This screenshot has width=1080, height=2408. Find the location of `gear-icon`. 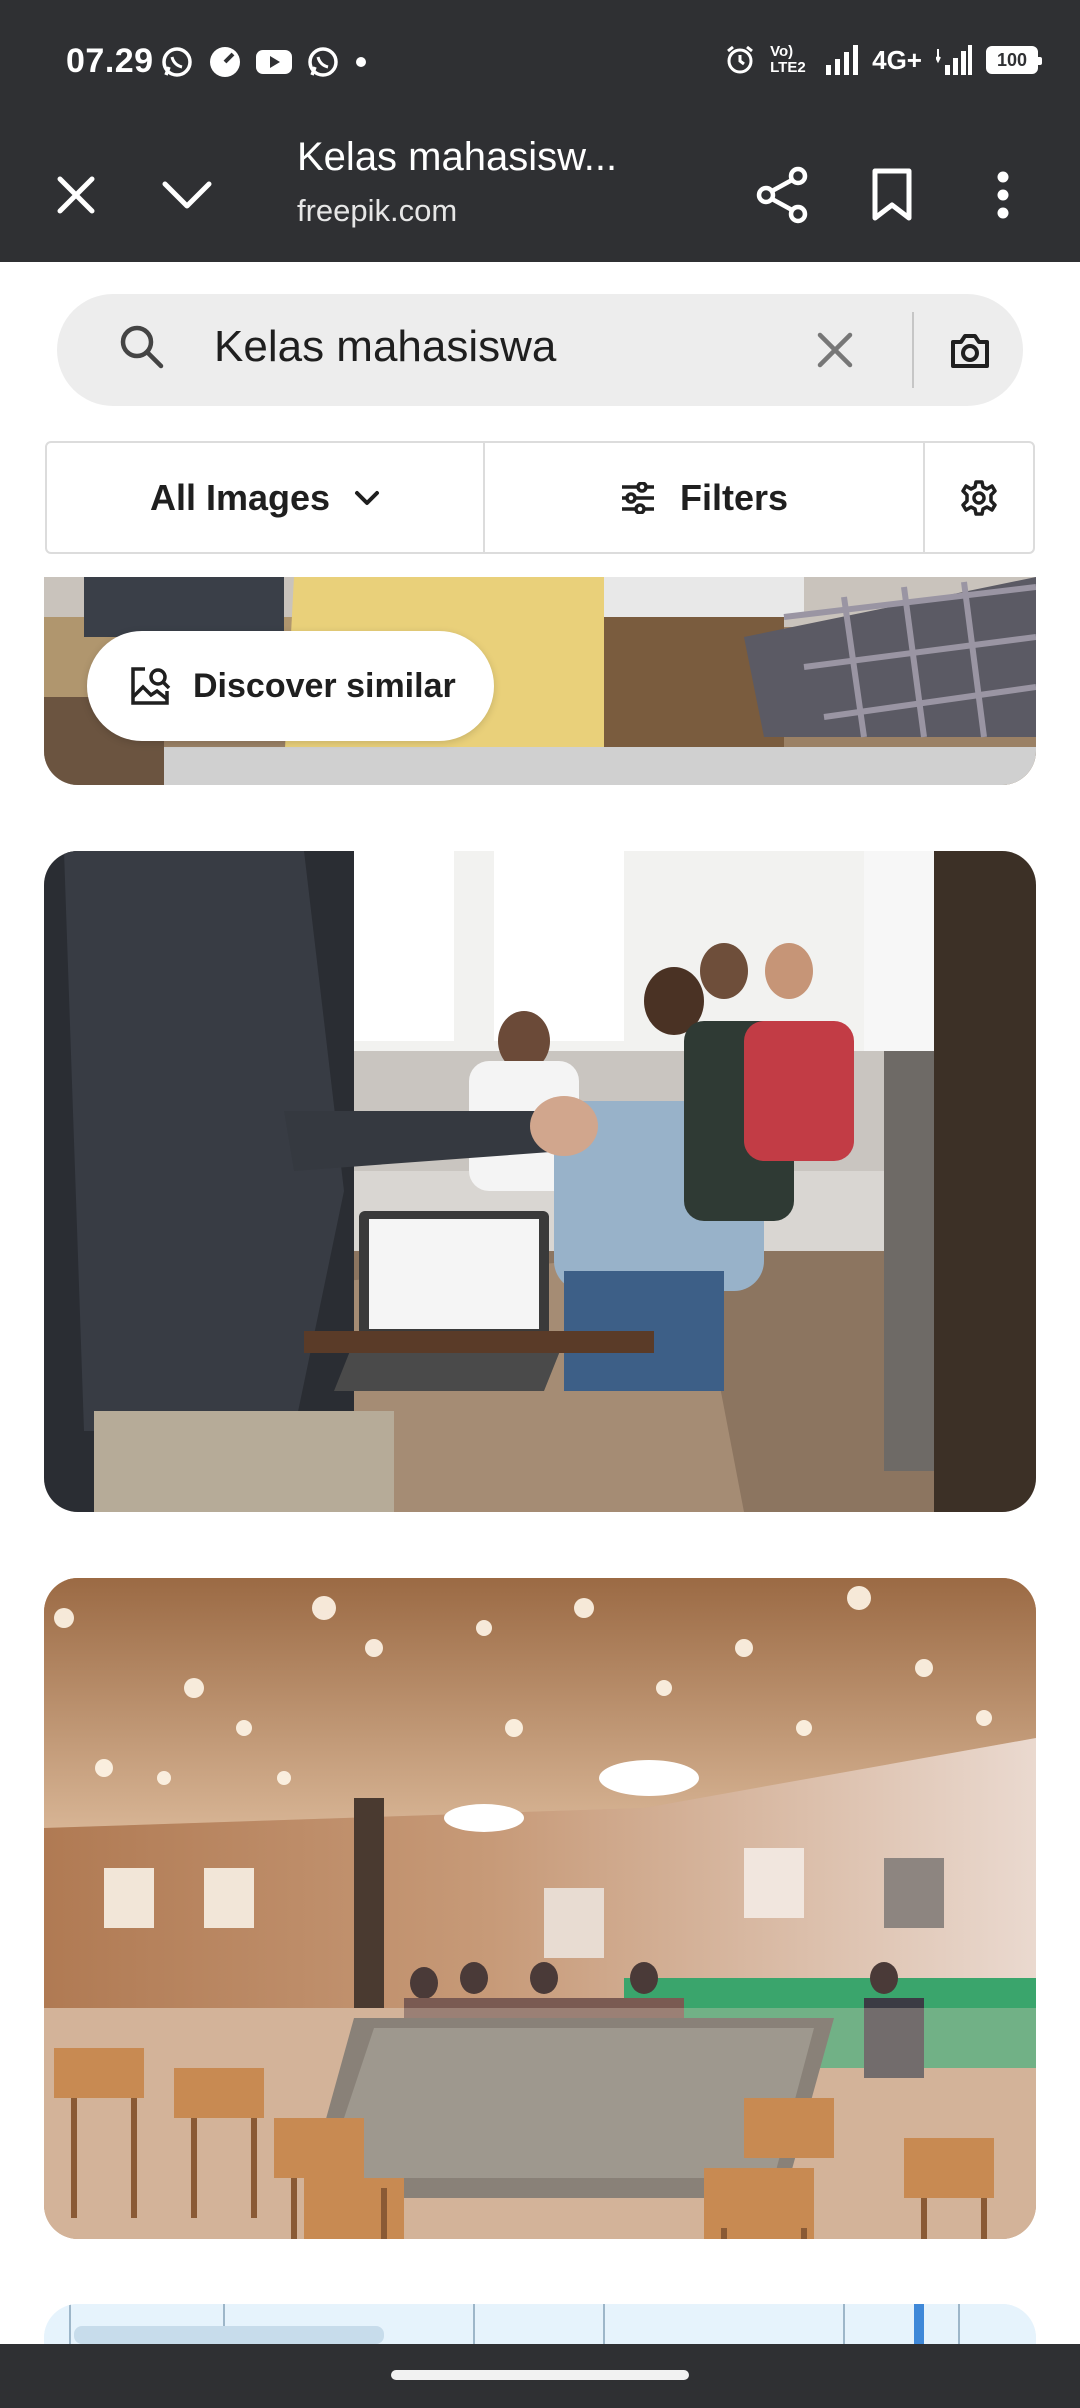

gear-icon is located at coordinates (979, 497).